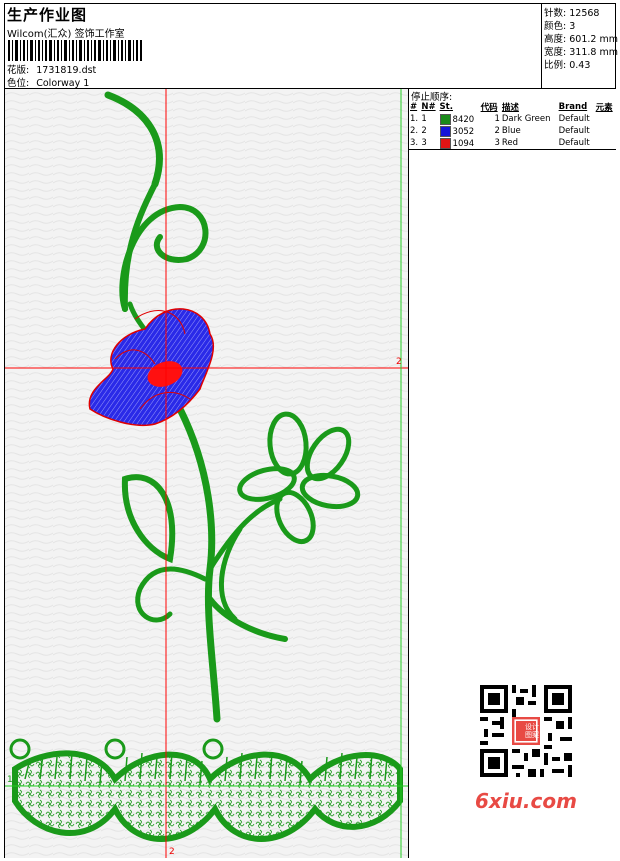 The height and width of the screenshot is (861, 620). I want to click on col-code: 代码, so click(489, 108).